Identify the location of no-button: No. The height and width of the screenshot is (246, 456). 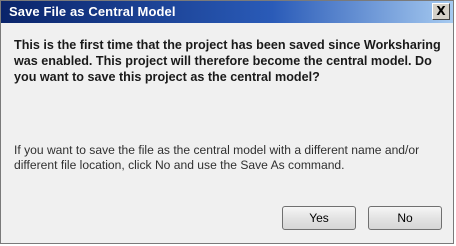
(405, 218).